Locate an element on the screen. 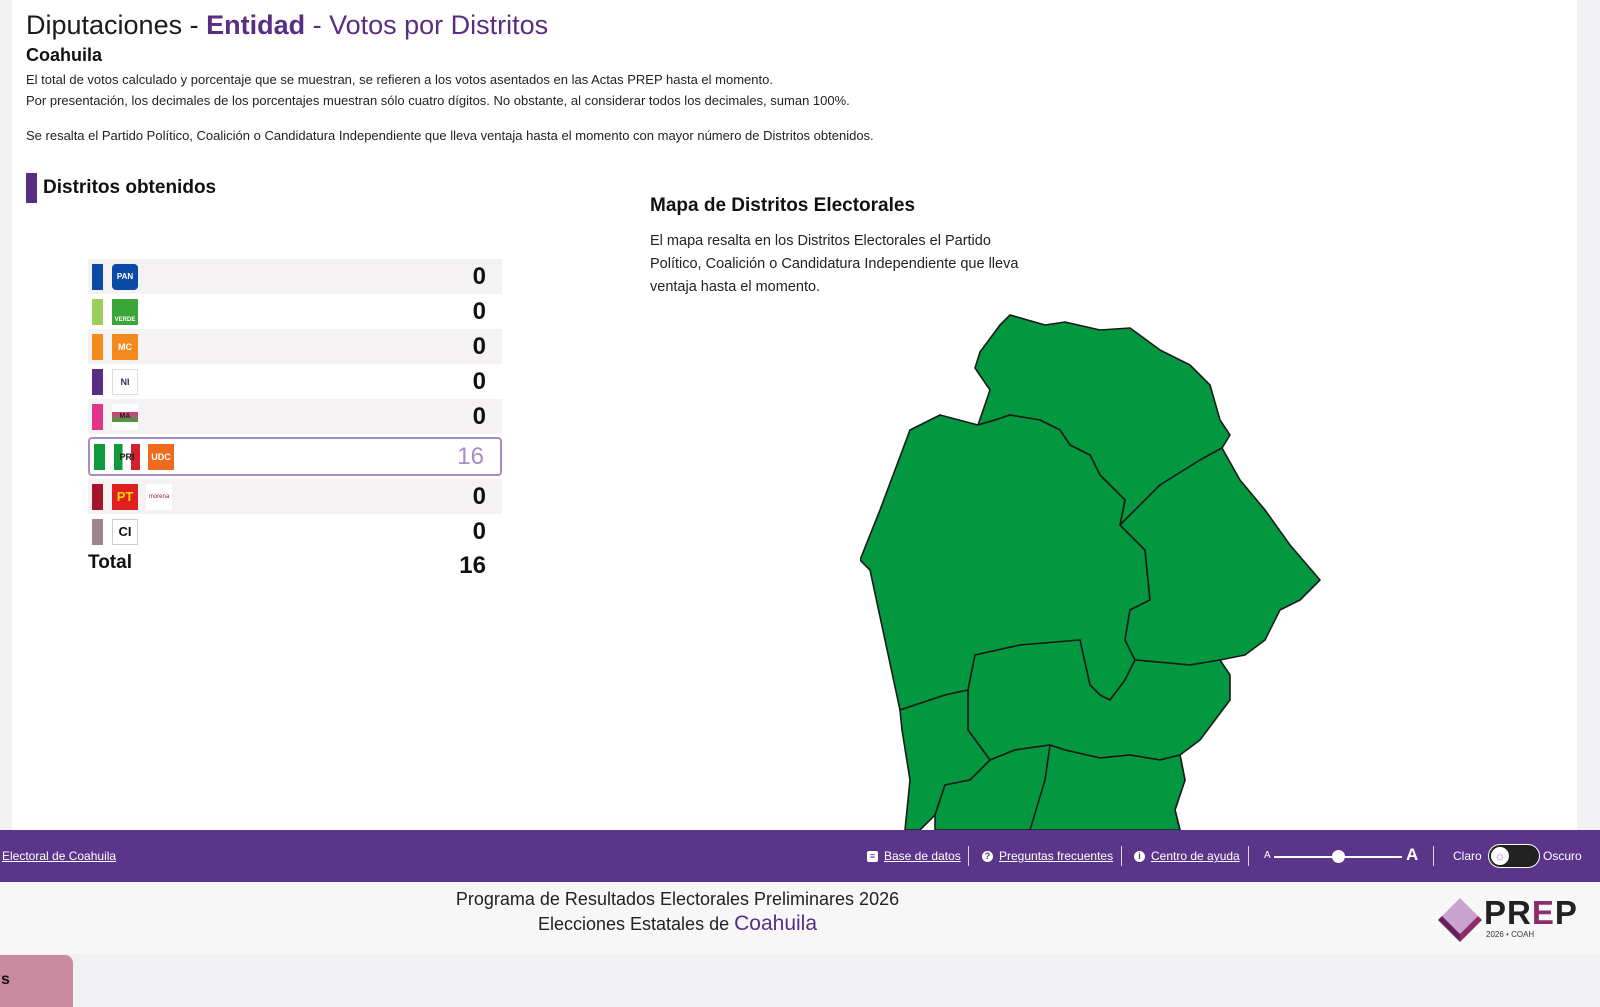 The height and width of the screenshot is (1007, 1600). prep-year: 2026 is located at coordinates (1495, 934).